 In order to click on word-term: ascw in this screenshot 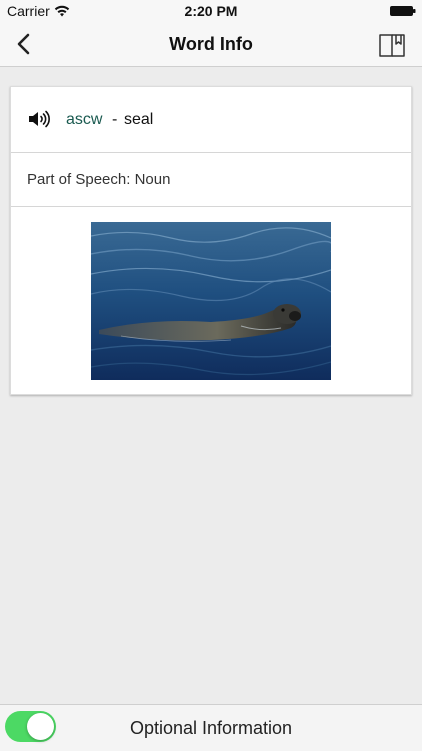, I will do `click(84, 119)`.